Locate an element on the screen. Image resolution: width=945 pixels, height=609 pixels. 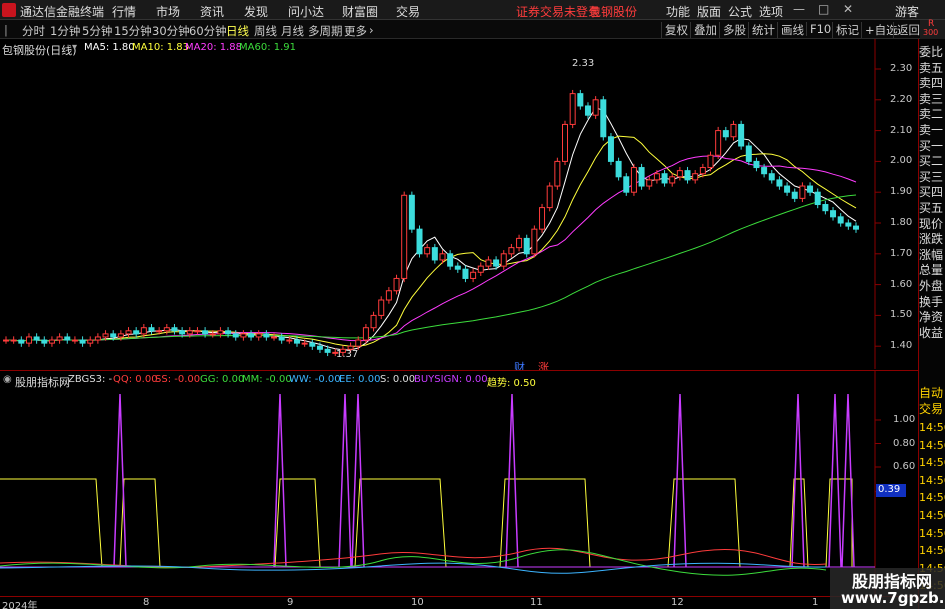
indicator-tick-2: 0.60 is located at coordinates (904, 466).